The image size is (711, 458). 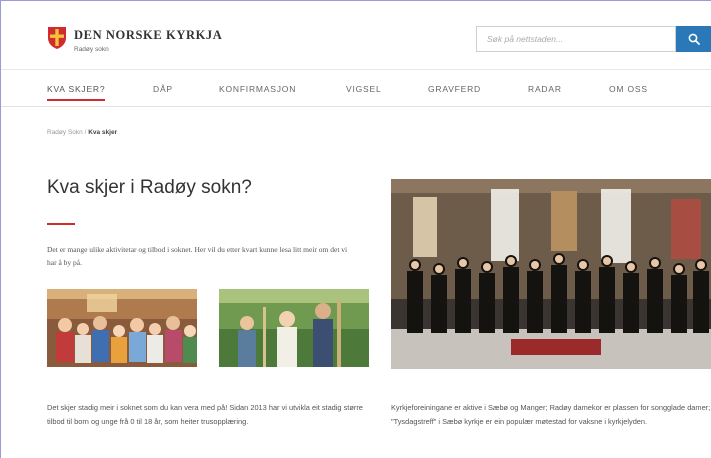 I want to click on nav-item-vigsel: VIGSEL, so click(x=364, y=88).